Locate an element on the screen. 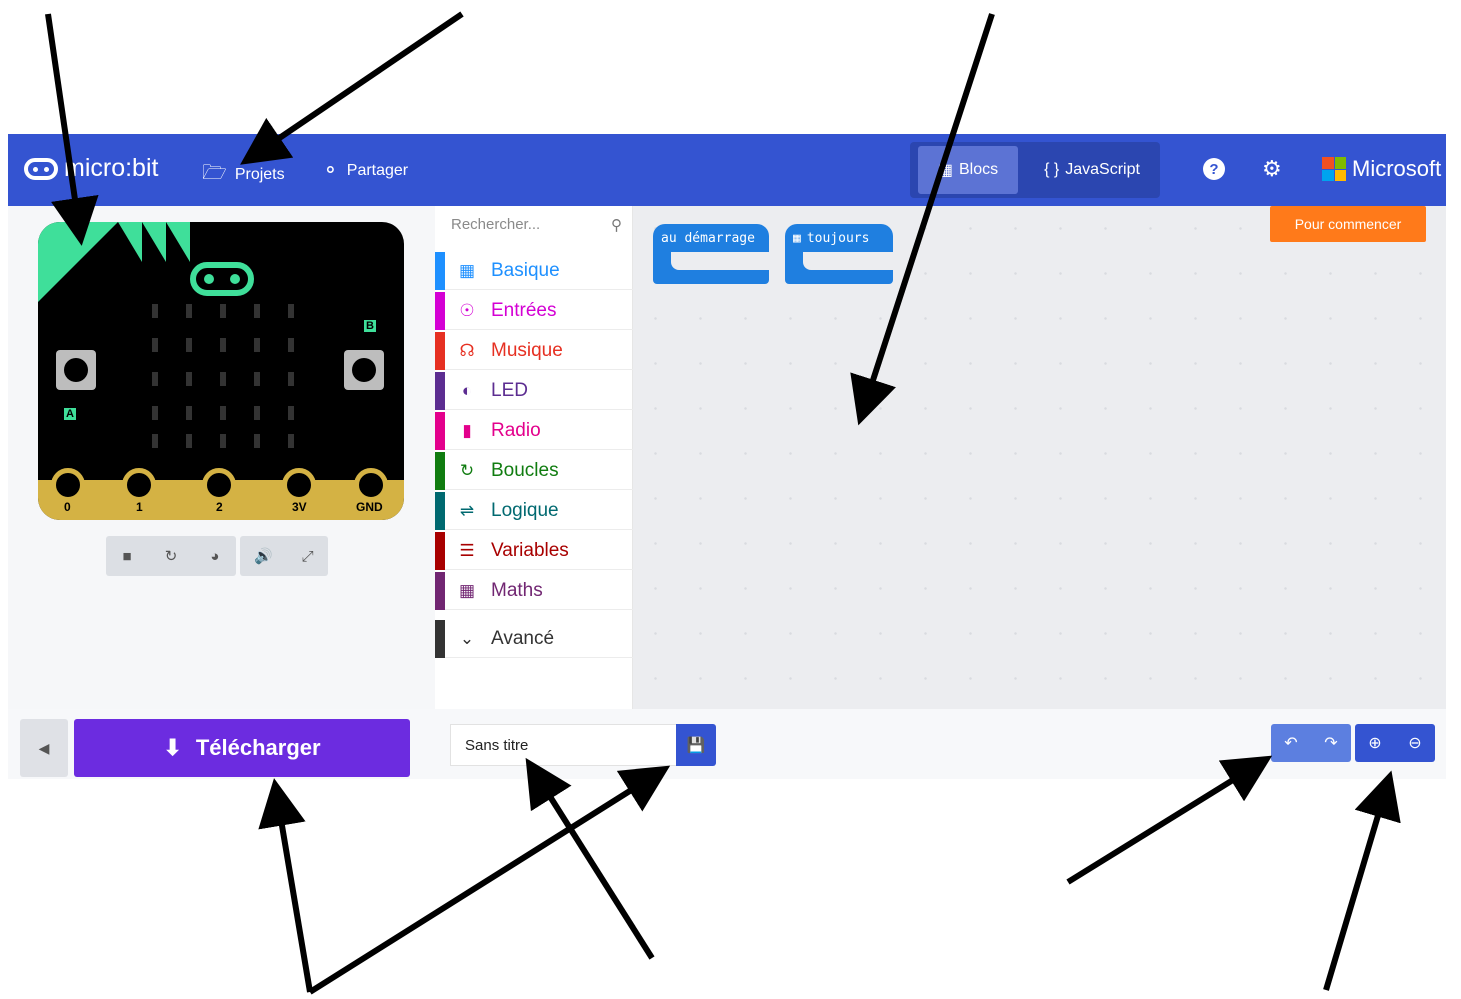 The image size is (1461, 999). download-icon: ⬇ is located at coordinates (172, 747).